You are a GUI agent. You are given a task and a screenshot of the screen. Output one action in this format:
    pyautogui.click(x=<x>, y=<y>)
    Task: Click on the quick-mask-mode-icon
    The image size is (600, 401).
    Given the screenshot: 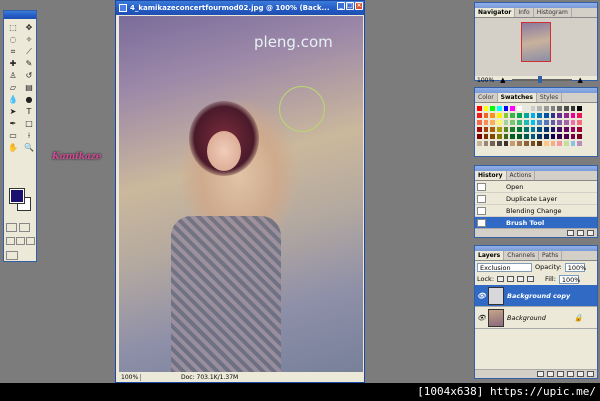 What is the action you would take?
    pyautogui.click(x=24, y=227)
    